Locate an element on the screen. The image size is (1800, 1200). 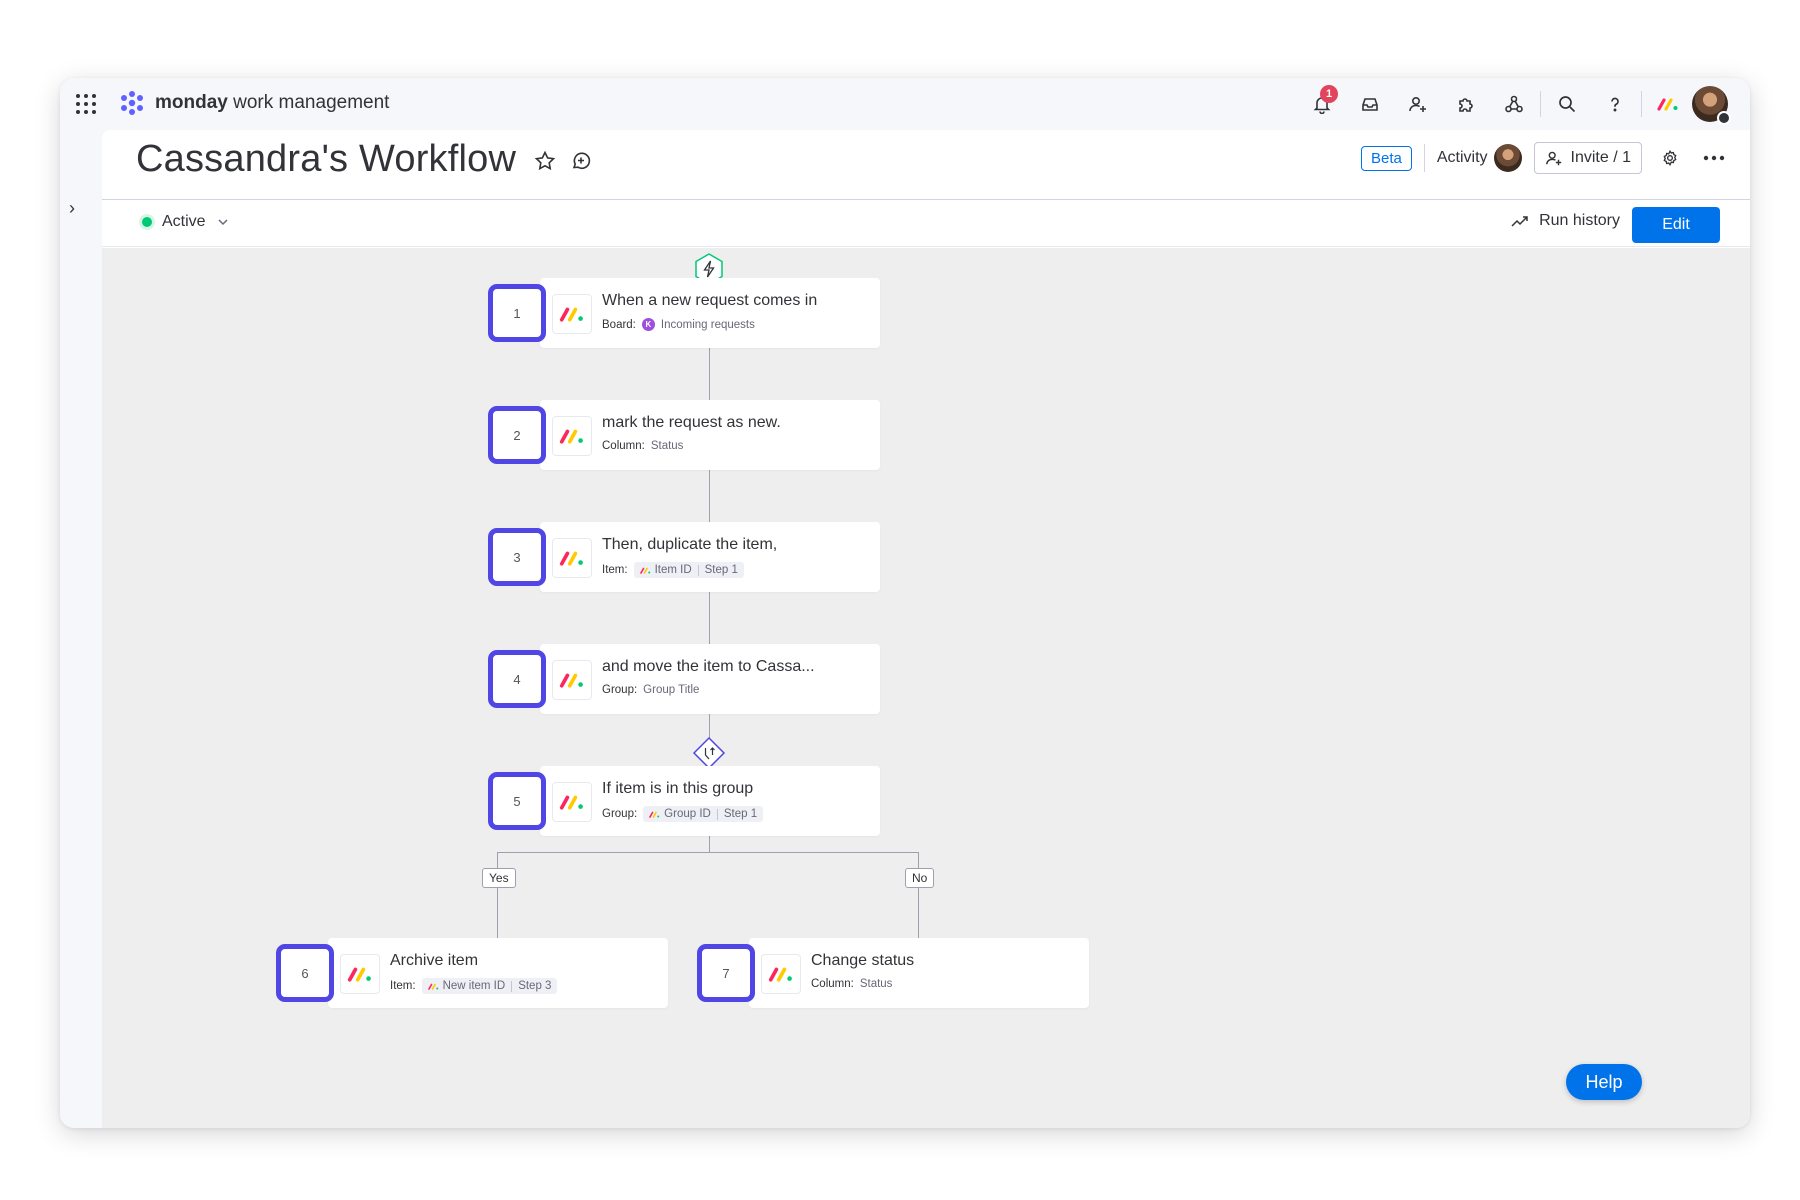
dynamic-value-chip: New item ID Step 3 is located at coordinates (489, 986).